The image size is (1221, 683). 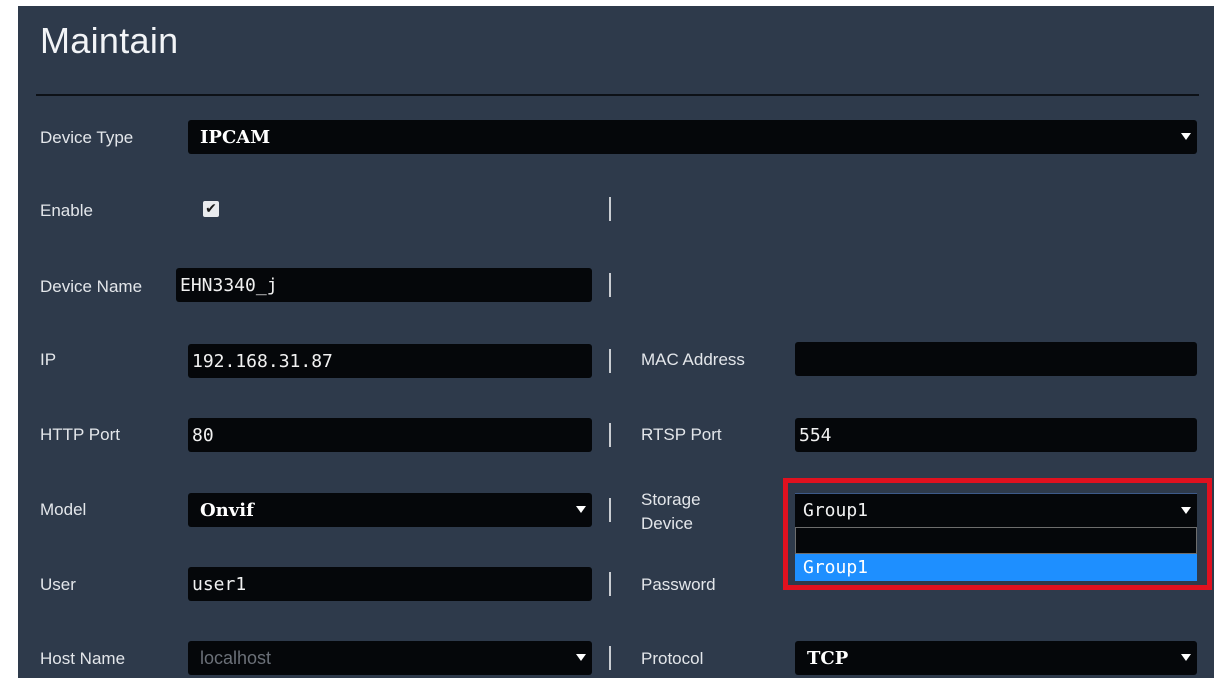 I want to click on storage-device-label-line1: Storage, so click(x=671, y=499).